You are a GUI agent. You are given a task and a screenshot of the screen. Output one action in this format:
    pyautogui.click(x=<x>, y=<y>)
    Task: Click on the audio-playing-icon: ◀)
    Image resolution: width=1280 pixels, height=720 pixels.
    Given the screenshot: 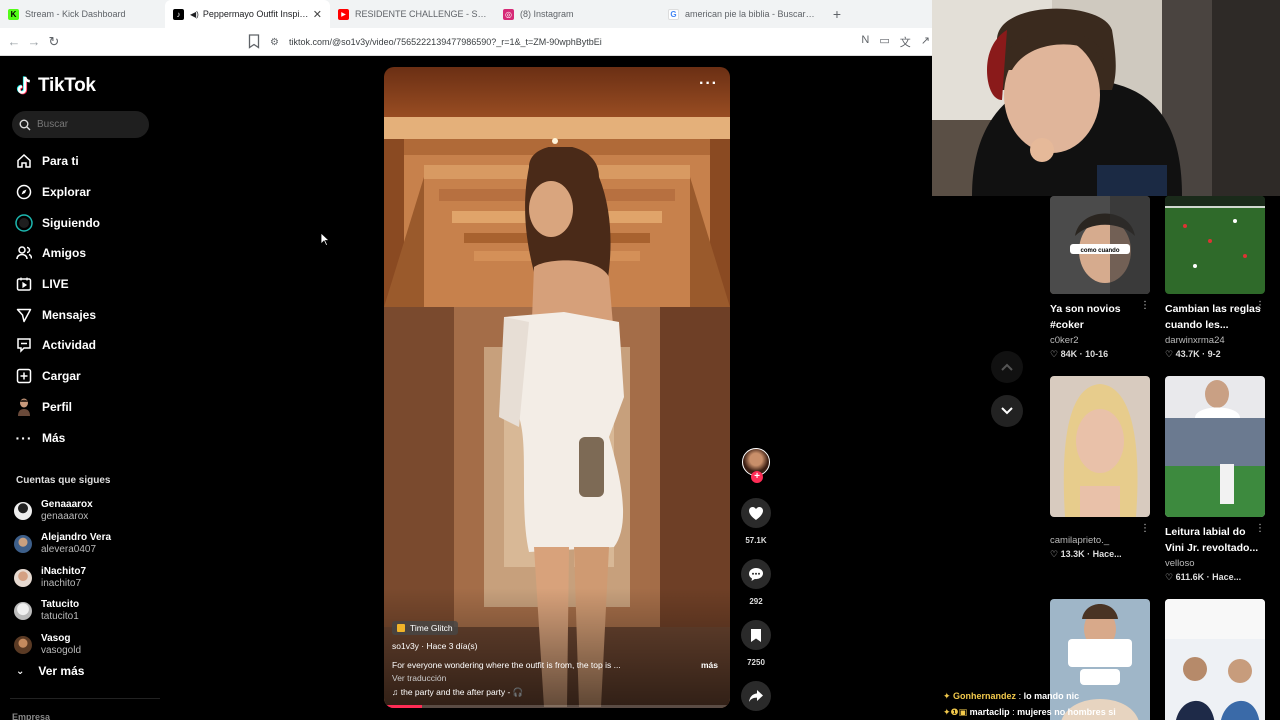 What is the action you would take?
    pyautogui.click(x=194, y=14)
    